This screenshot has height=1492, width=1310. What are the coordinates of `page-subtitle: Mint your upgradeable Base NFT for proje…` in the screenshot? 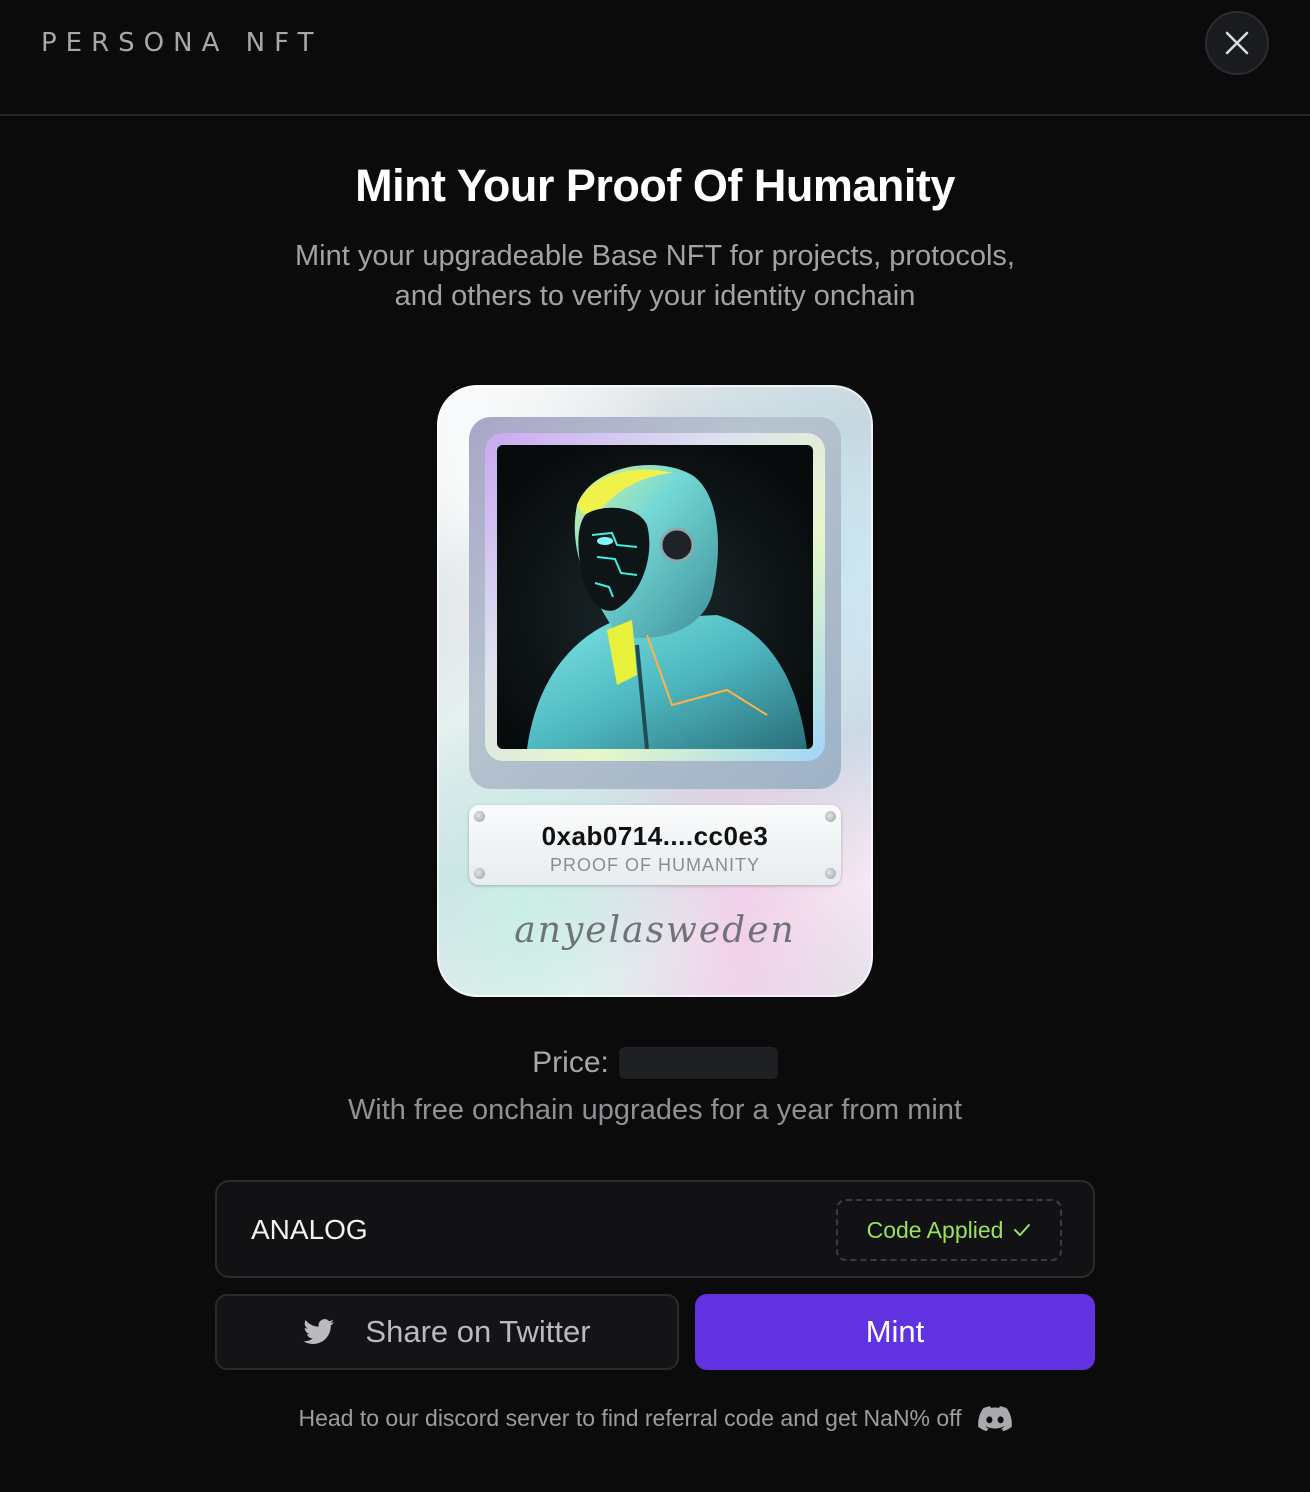 It's located at (655, 276).